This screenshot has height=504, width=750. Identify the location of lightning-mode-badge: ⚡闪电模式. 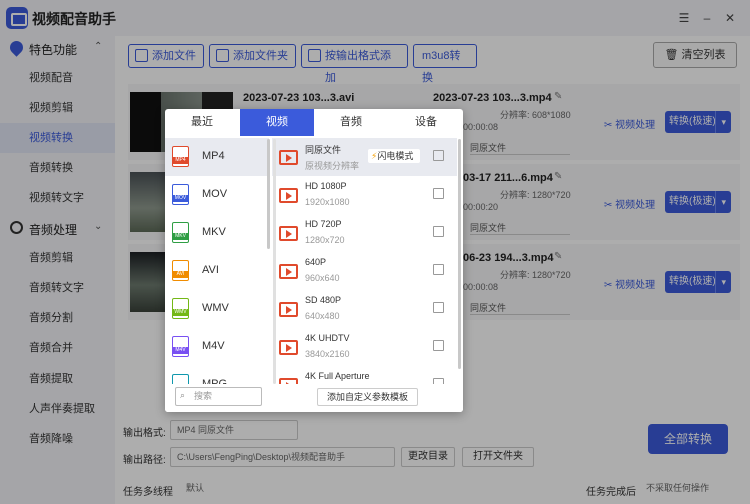
(394, 156).